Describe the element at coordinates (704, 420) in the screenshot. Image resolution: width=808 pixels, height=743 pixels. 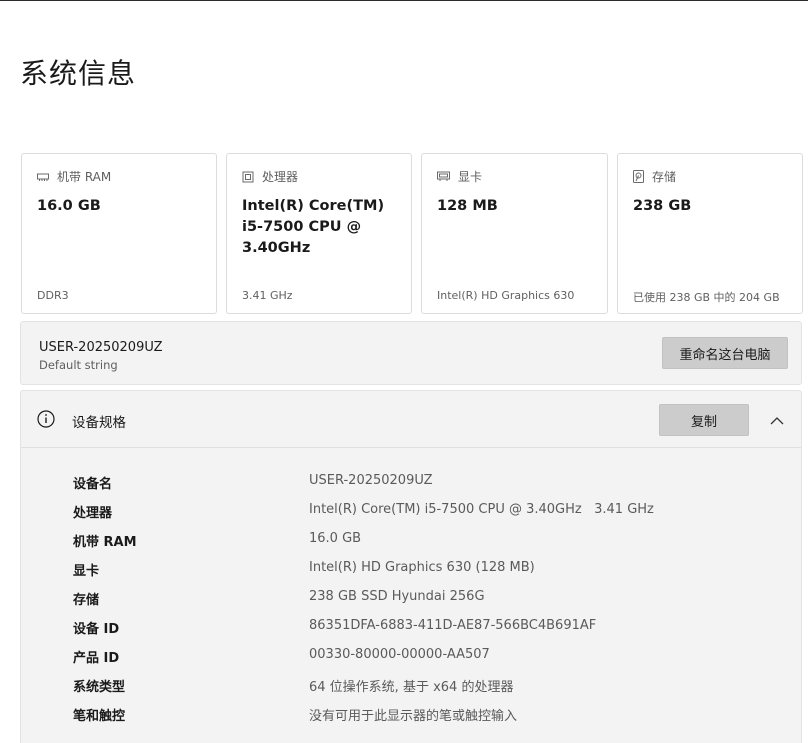
I see `copy-button: 复制` at that location.